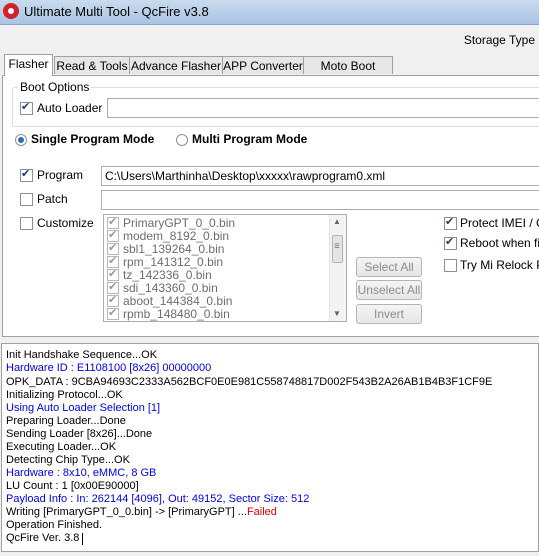 This screenshot has width=539, height=556. I want to click on protect-imei-checkbox, so click(450, 222).